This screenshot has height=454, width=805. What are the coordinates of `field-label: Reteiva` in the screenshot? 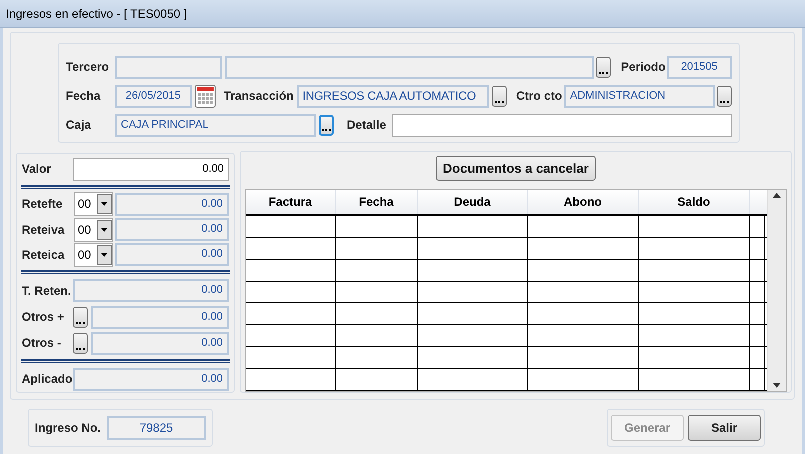 It's located at (44, 230).